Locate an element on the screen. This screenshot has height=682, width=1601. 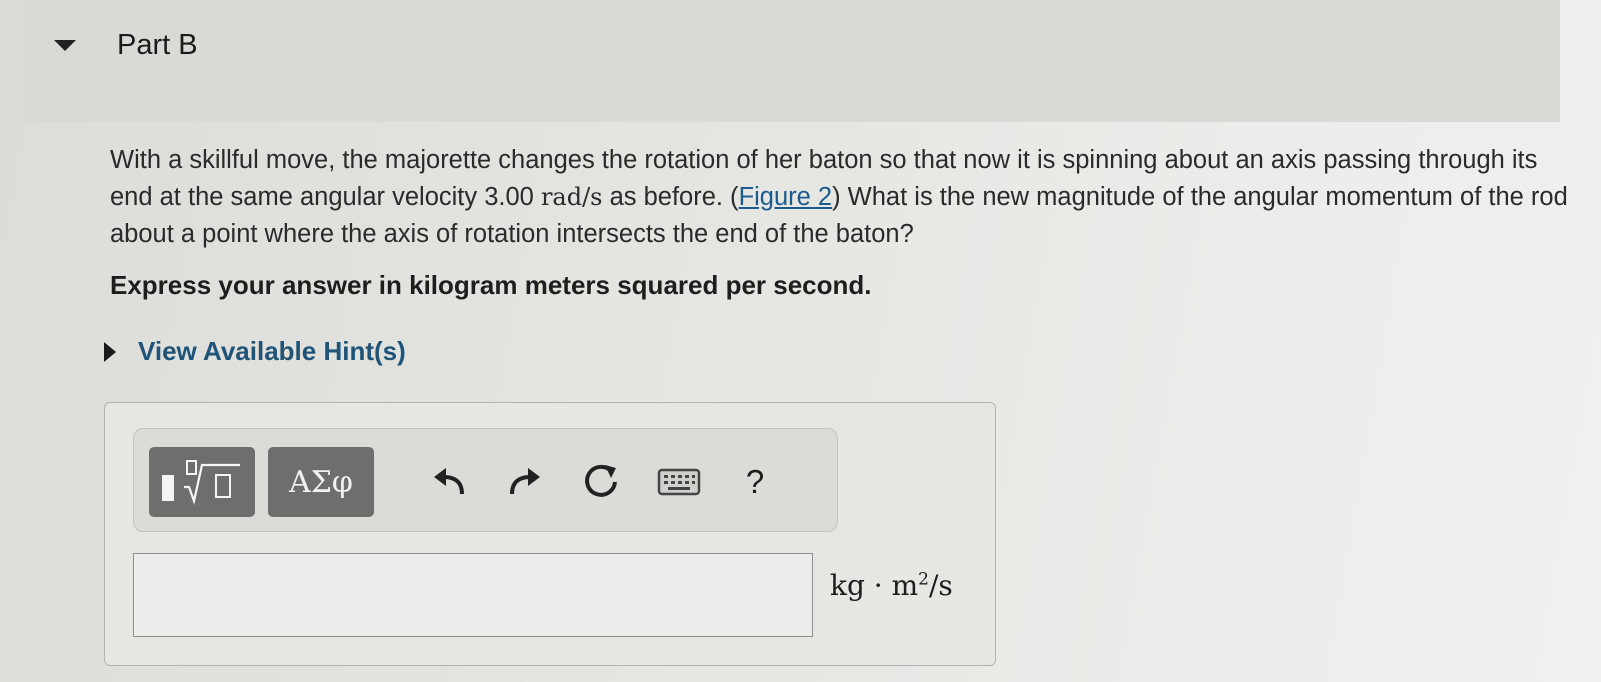
answer-units: kg · m2/s is located at coordinates (891, 585).